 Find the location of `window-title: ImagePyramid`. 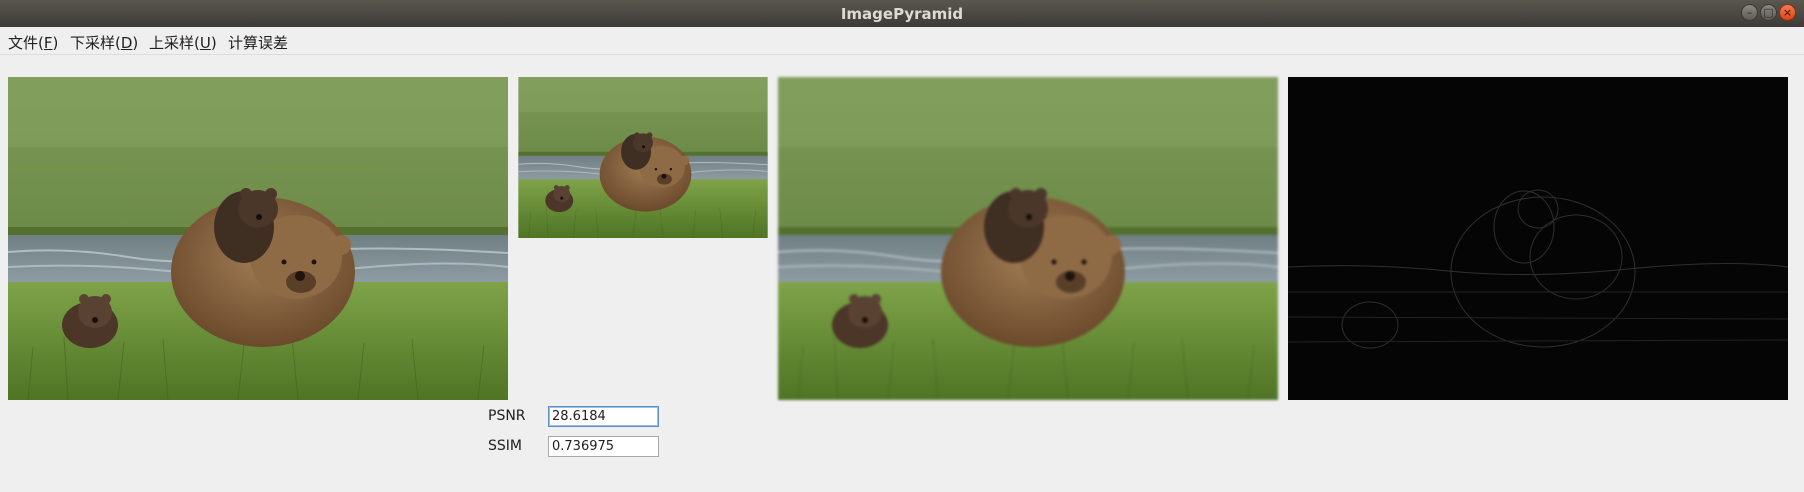

window-title: ImagePyramid is located at coordinates (902, 14).